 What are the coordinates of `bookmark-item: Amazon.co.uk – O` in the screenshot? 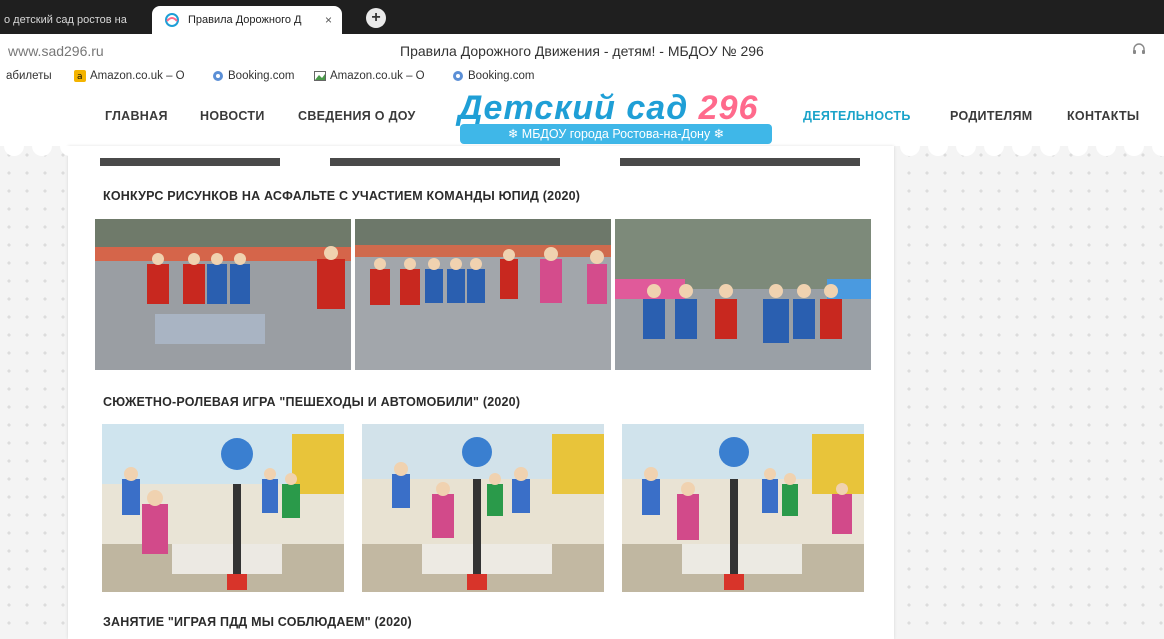 It's located at (369, 76).